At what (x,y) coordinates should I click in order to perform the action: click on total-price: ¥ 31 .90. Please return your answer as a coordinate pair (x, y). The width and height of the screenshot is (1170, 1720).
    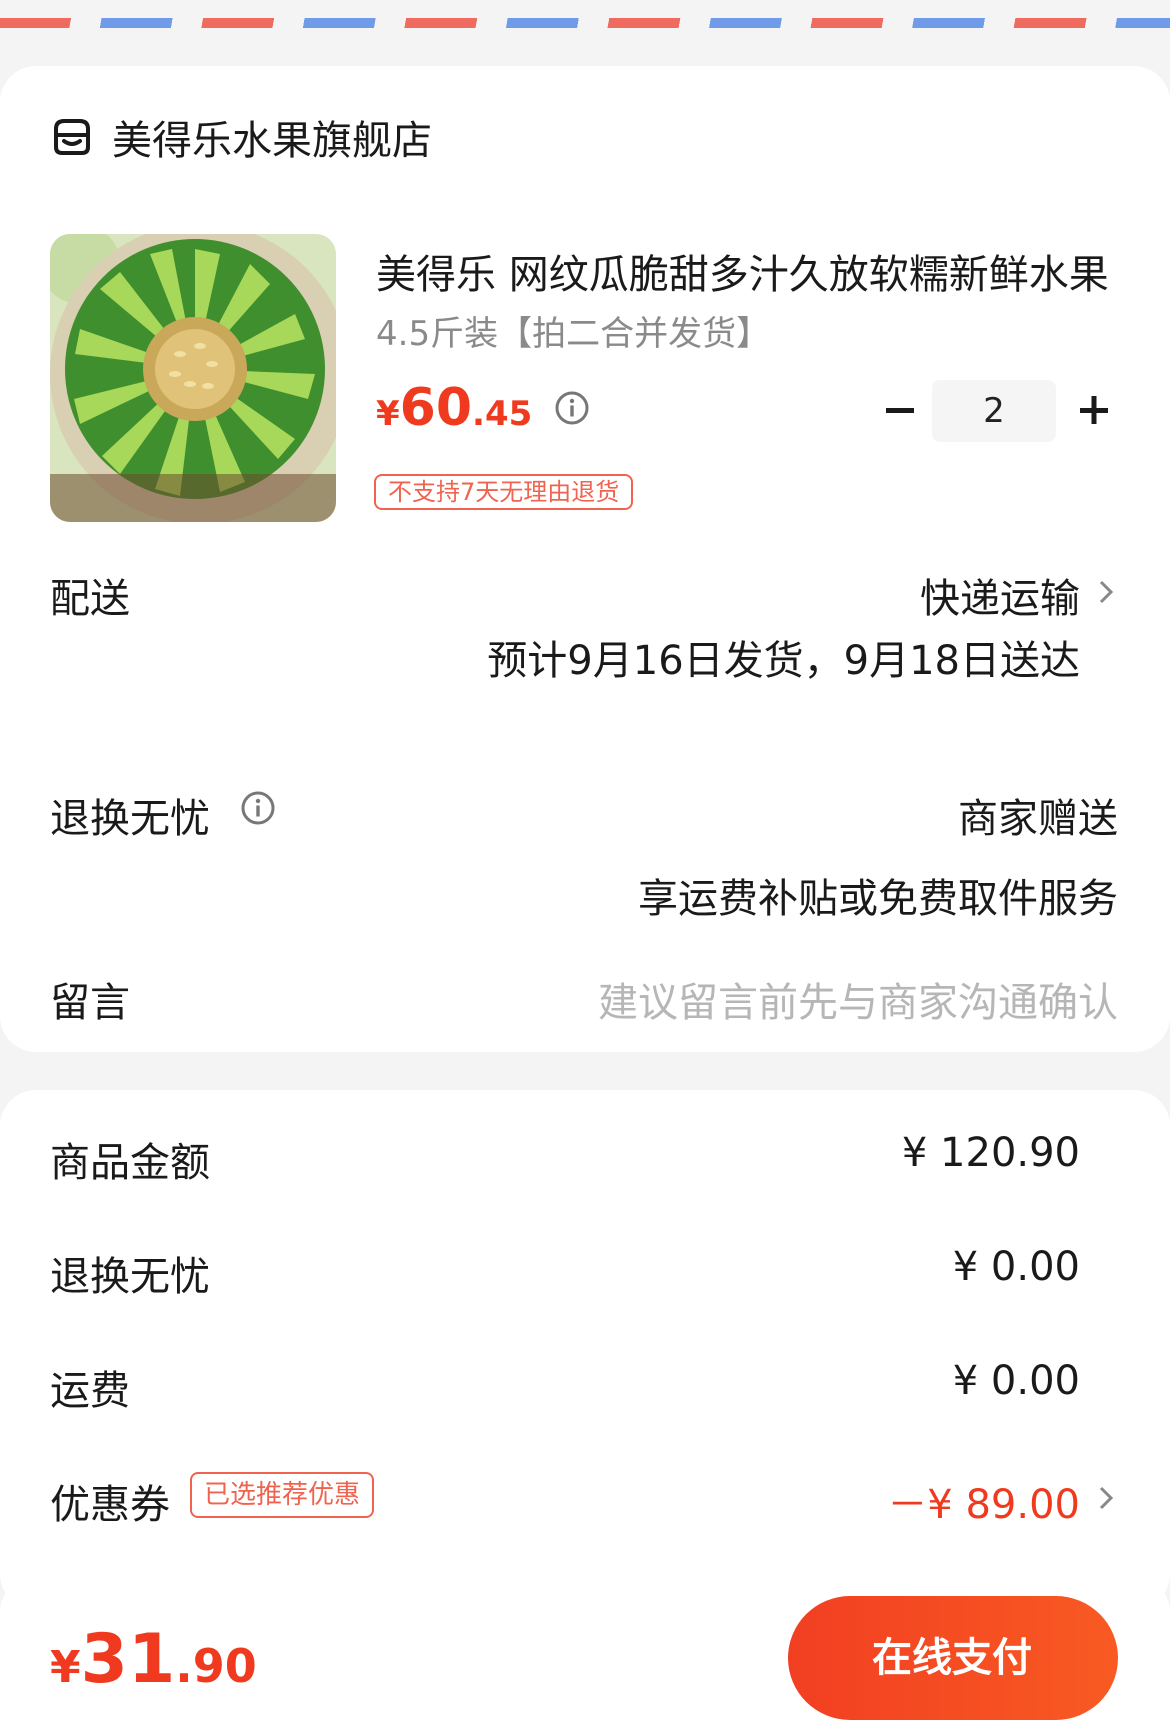
    Looking at the image, I should click on (153, 1659).